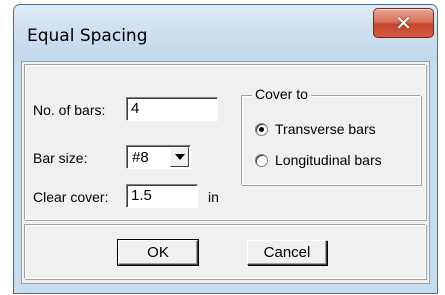  What do you see at coordinates (261, 160) in the screenshot?
I see `radio-longitudinal-bars` at bounding box center [261, 160].